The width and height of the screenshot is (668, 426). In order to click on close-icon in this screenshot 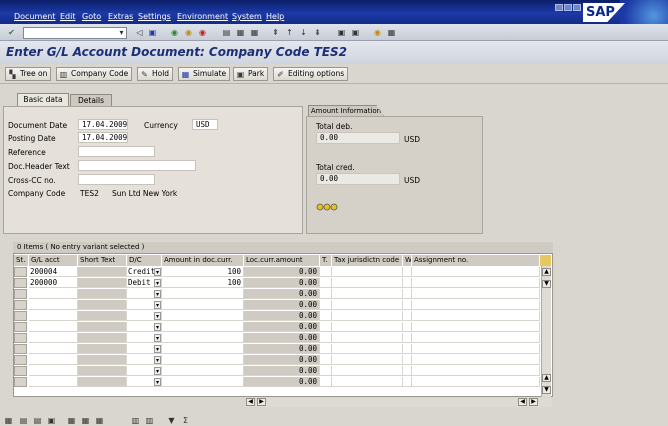, I will do `click(577, 7)`.